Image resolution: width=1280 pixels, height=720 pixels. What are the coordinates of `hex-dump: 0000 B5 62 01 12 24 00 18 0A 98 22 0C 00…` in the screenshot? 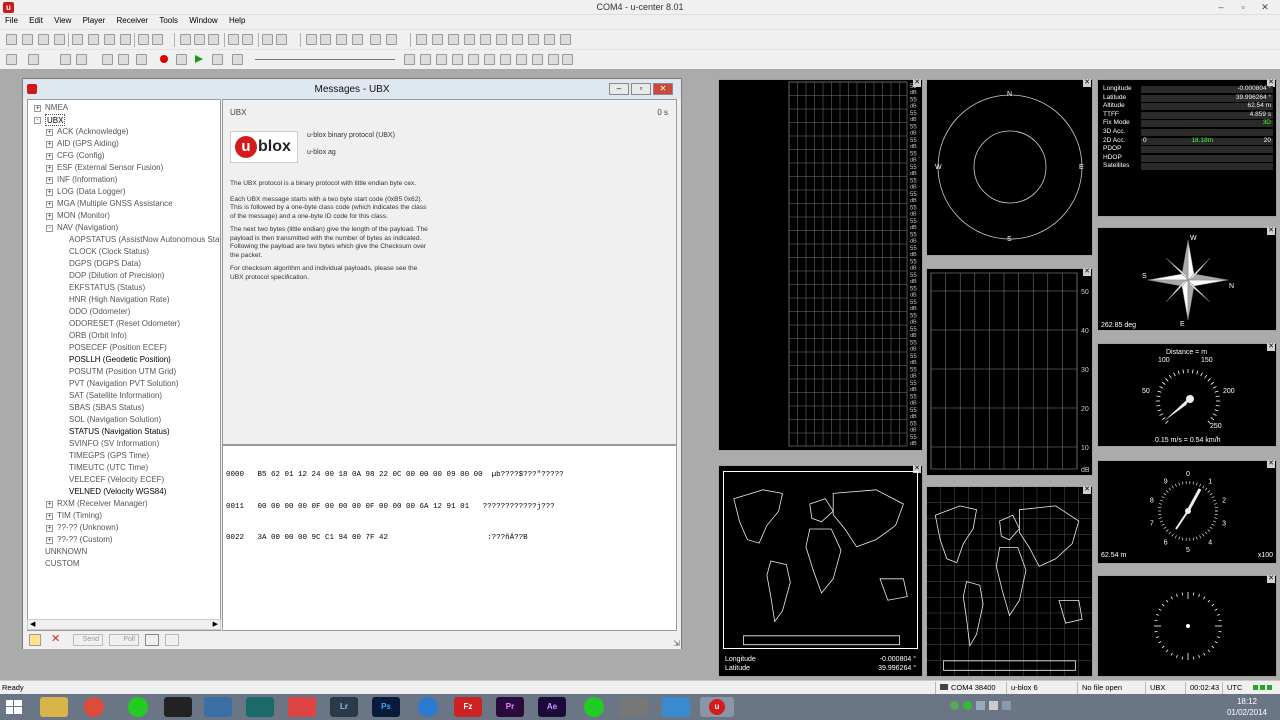 It's located at (449, 538).